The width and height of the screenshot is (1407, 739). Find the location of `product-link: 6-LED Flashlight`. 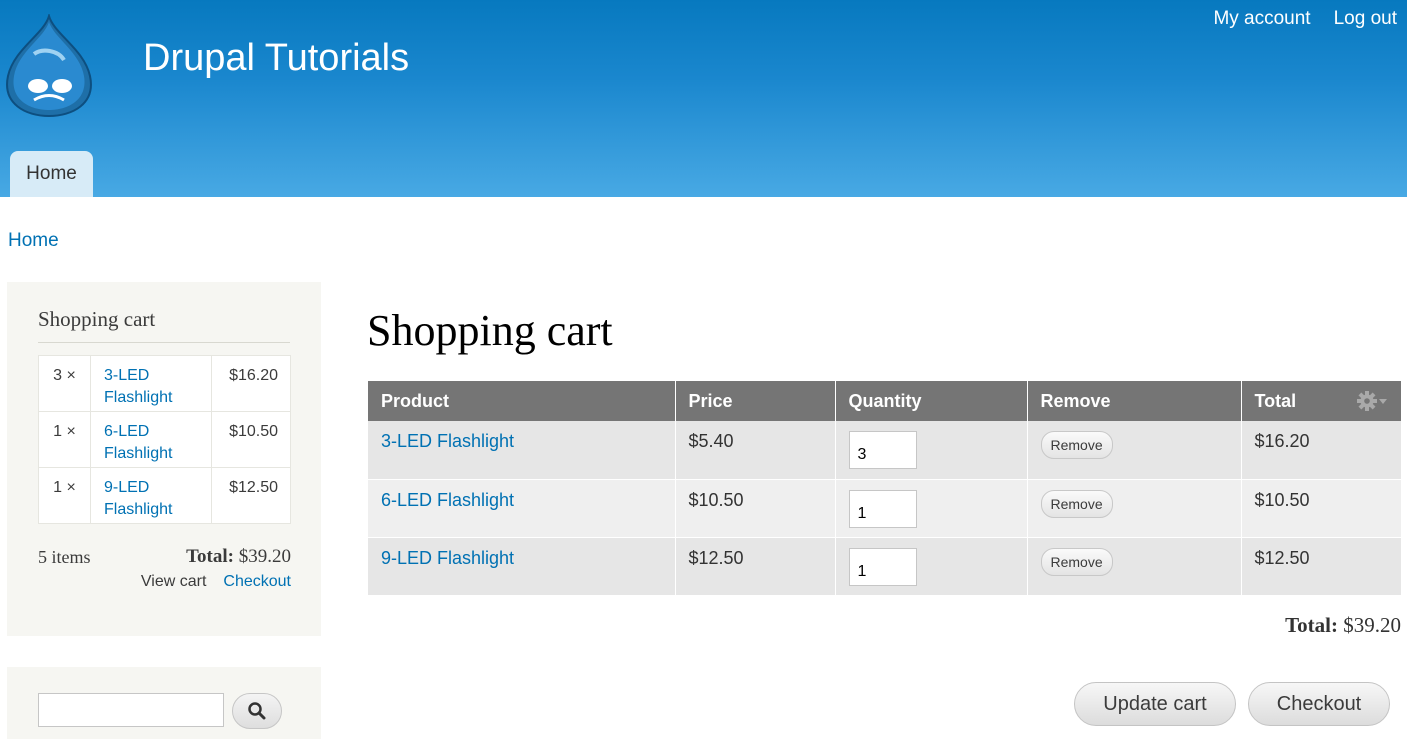

product-link: 6-LED Flashlight is located at coordinates (447, 500).